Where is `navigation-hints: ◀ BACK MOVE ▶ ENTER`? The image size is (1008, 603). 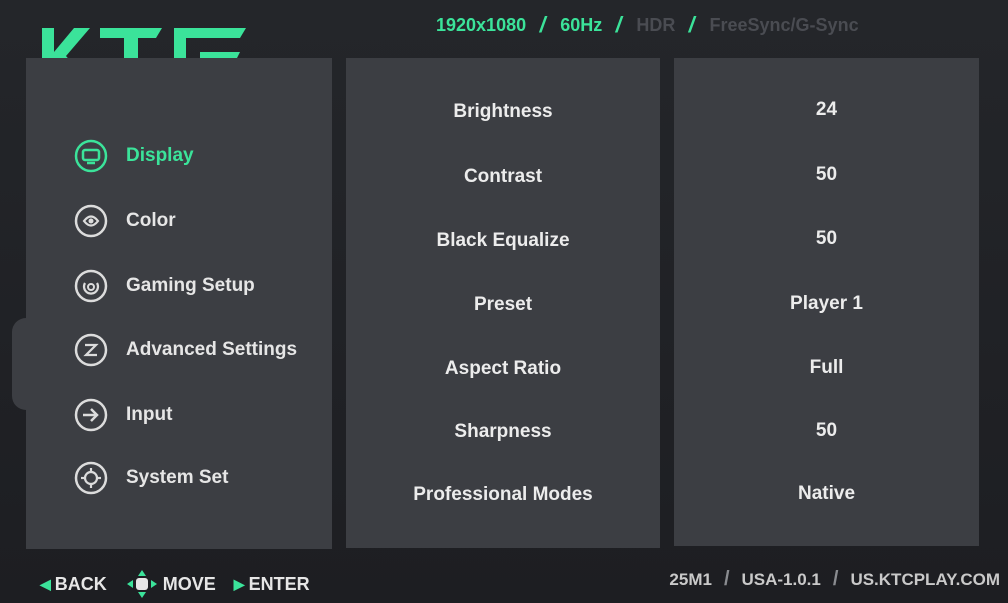
navigation-hints: ◀ BACK MOVE ▶ ENTER is located at coordinates (175, 584).